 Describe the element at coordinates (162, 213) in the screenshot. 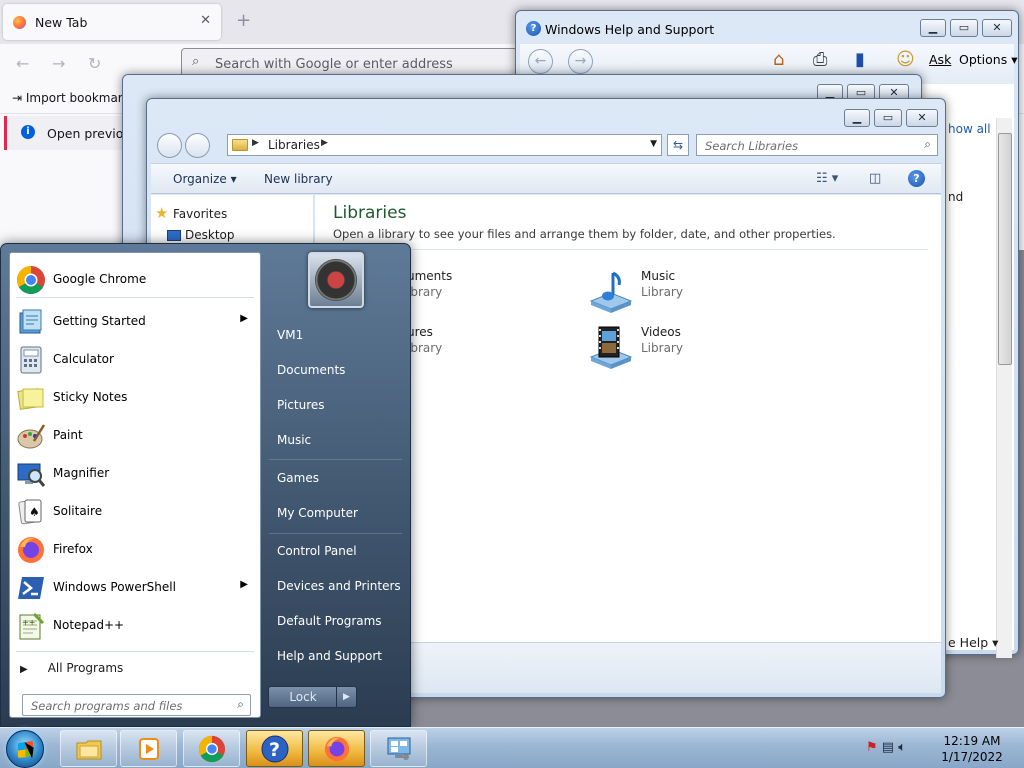

I see `favorites-star-icon: ★` at that location.